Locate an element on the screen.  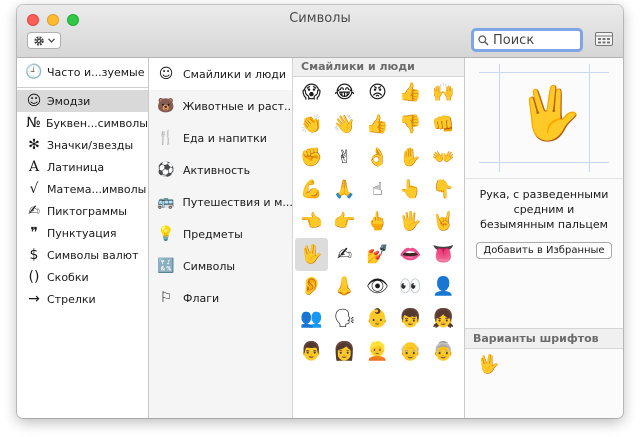
category-math: √ Матема...имволы is located at coordinates (82, 189).